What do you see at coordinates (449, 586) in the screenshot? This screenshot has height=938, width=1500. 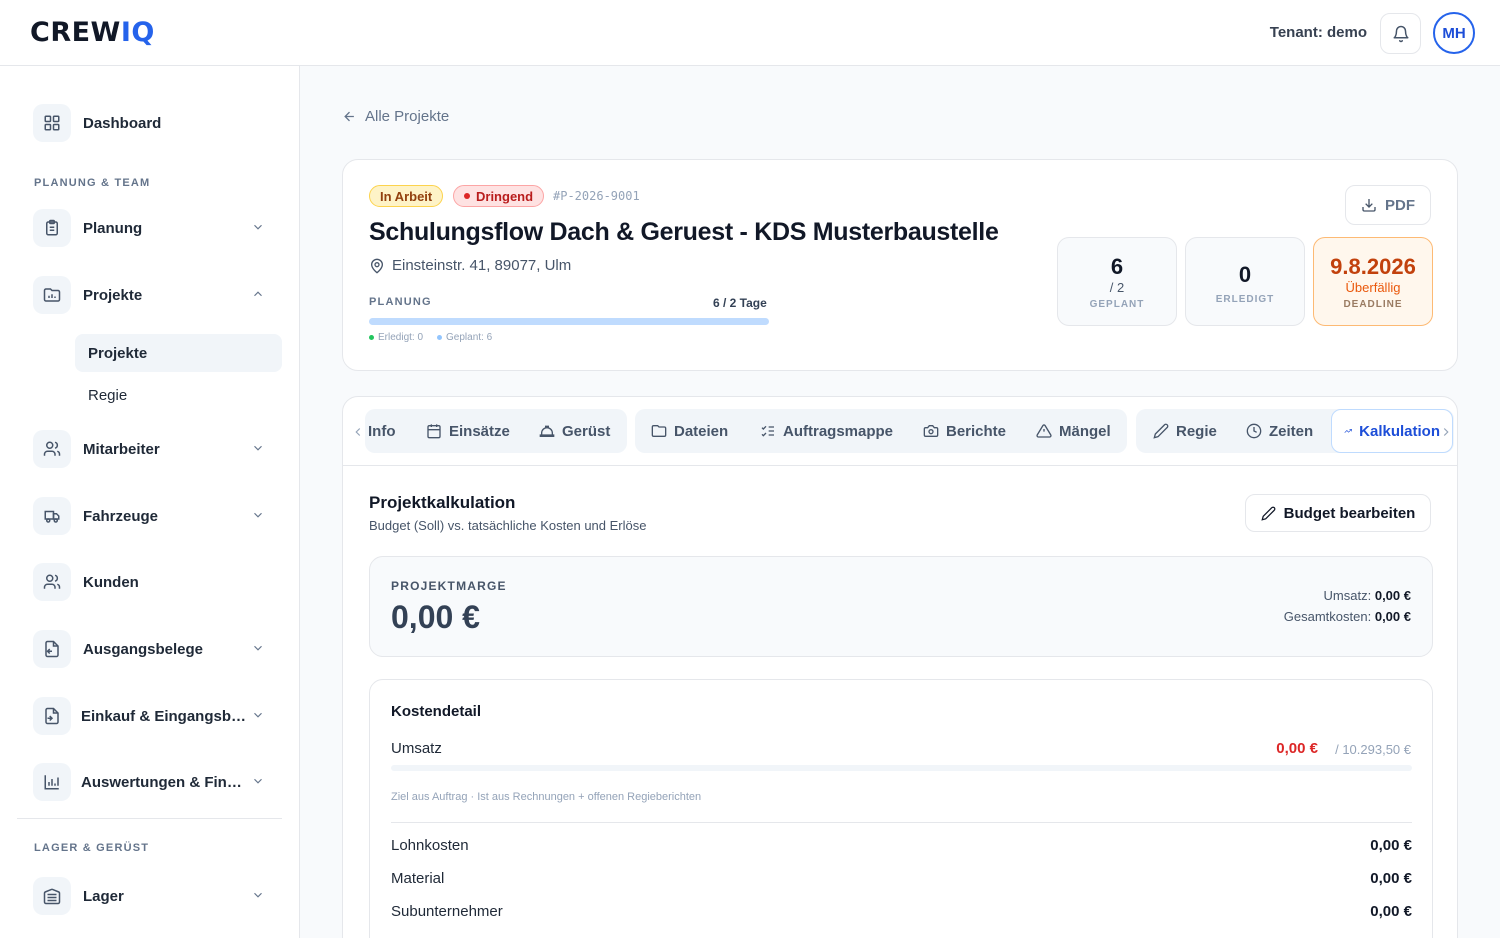 I see `margin-label: PROJEKTMARGE` at bounding box center [449, 586].